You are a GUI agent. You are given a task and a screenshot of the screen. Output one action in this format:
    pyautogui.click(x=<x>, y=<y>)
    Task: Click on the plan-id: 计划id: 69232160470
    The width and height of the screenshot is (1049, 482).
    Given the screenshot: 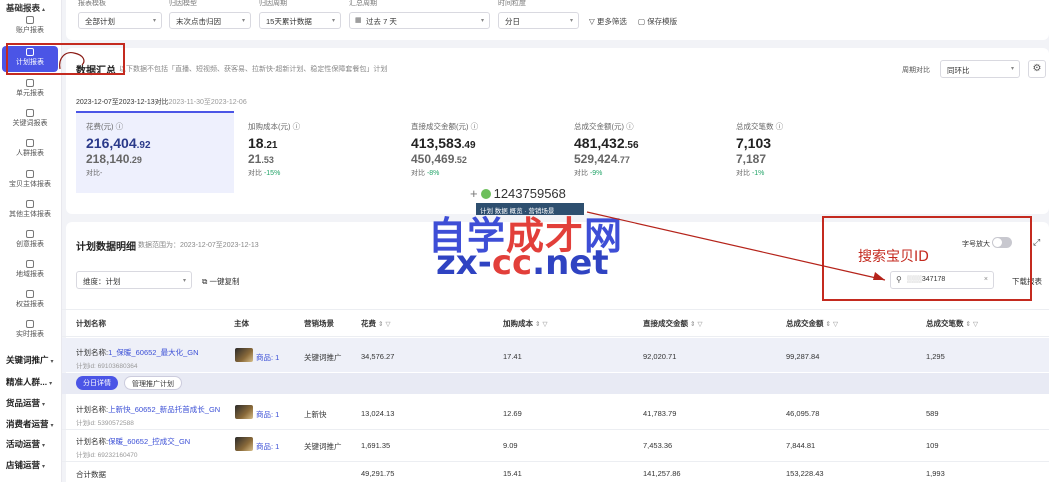 What is the action you would take?
    pyautogui.click(x=107, y=455)
    